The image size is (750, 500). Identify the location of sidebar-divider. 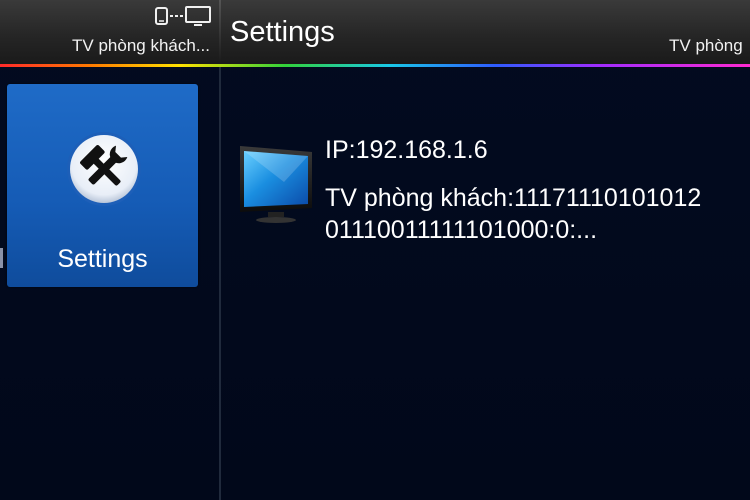
(220, 283).